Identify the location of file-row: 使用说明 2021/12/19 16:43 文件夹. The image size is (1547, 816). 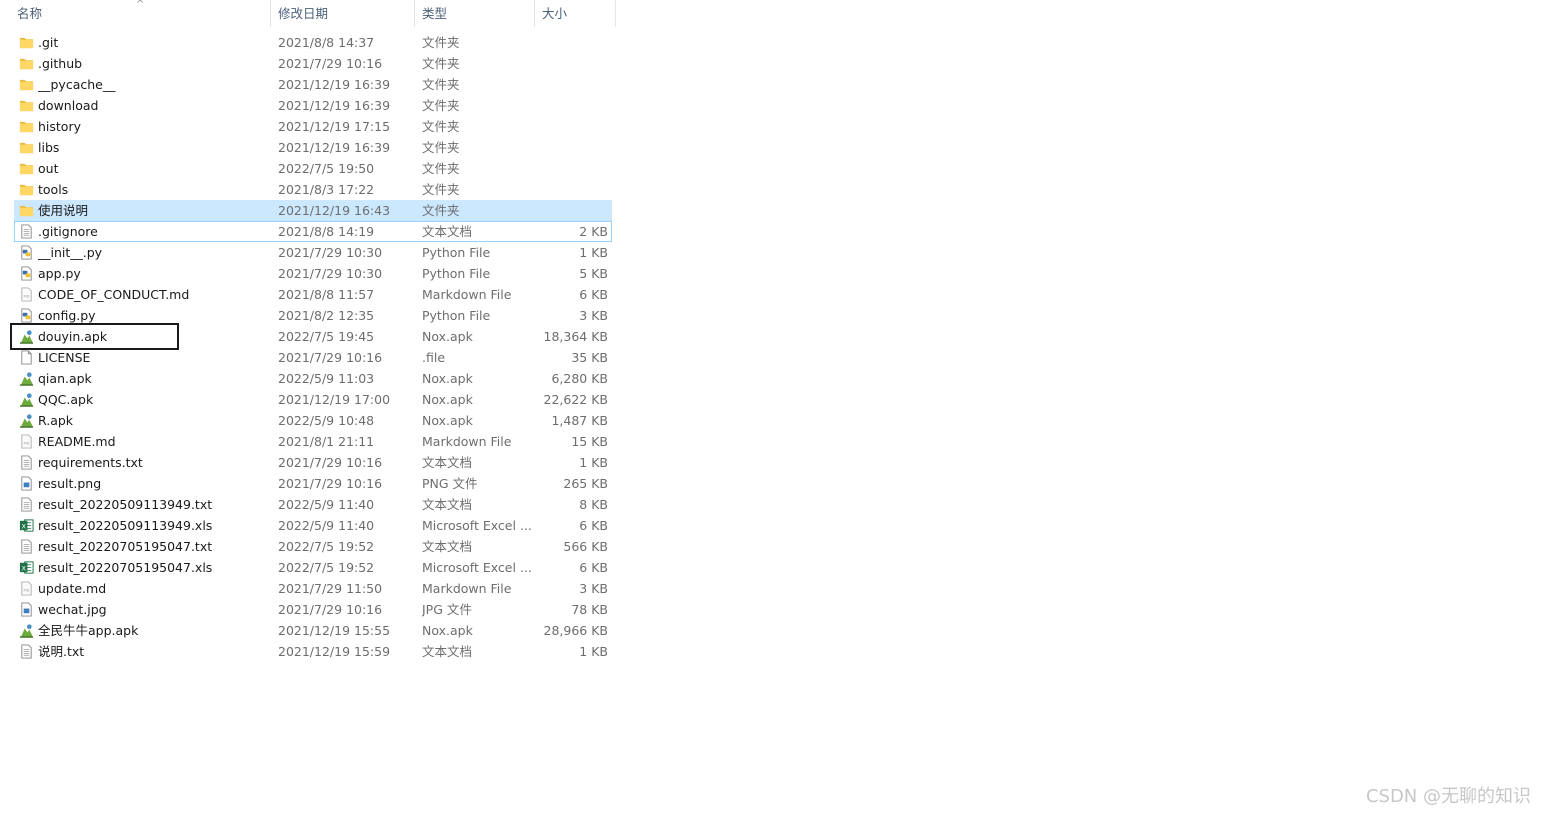
(313, 210).